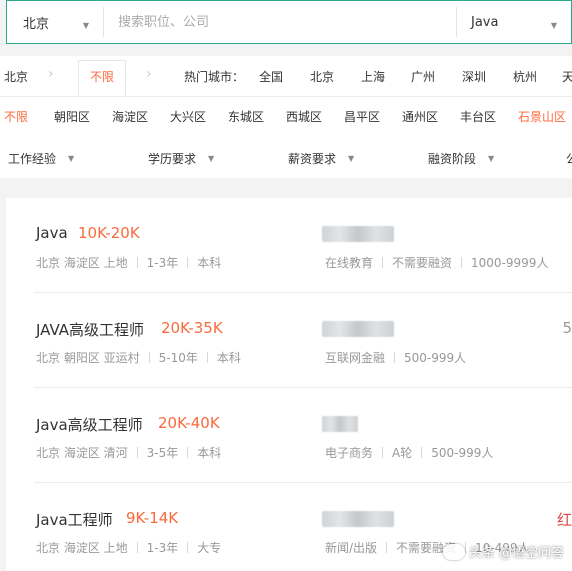 Image resolution: width=572 pixels, height=571 pixels. What do you see at coordinates (514, 22) in the screenshot?
I see `job-type-dropdown: Java ▼` at bounding box center [514, 22].